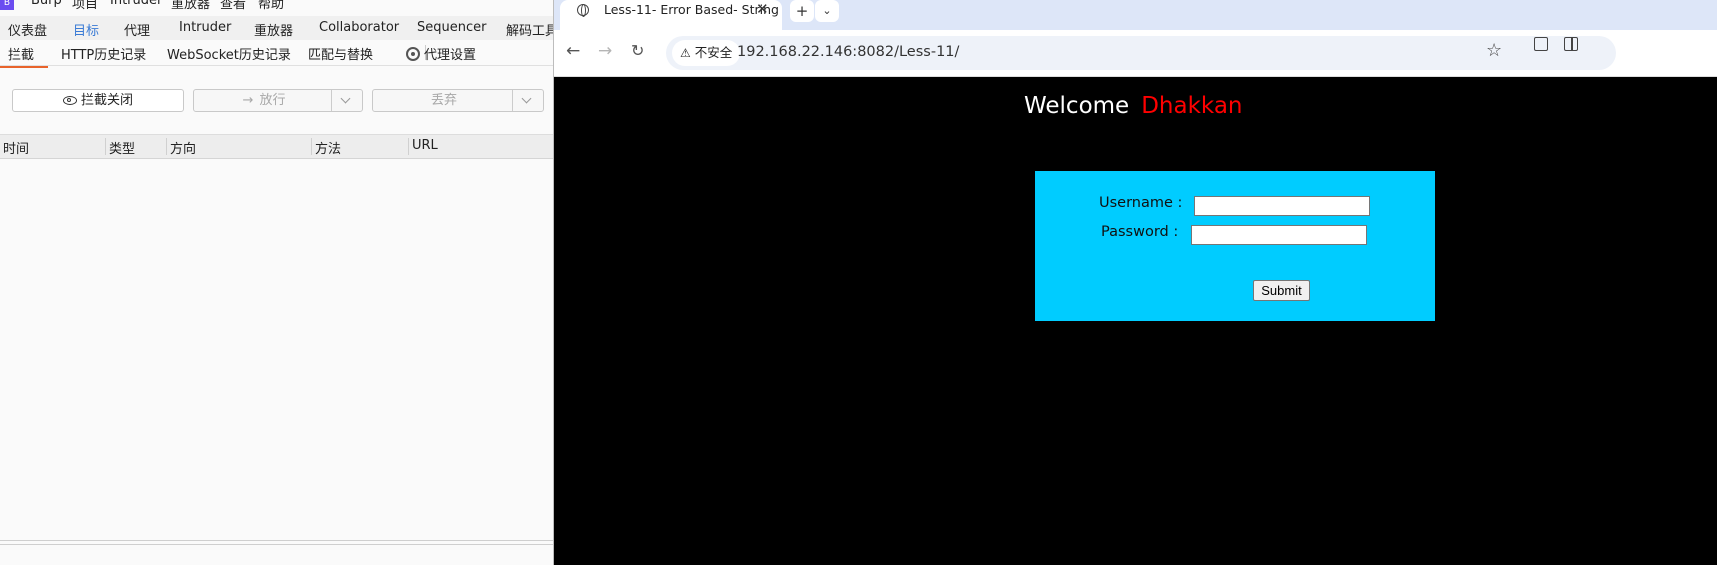  I want to click on tab-websocket-history: WebSocket历史记录, so click(229, 53).